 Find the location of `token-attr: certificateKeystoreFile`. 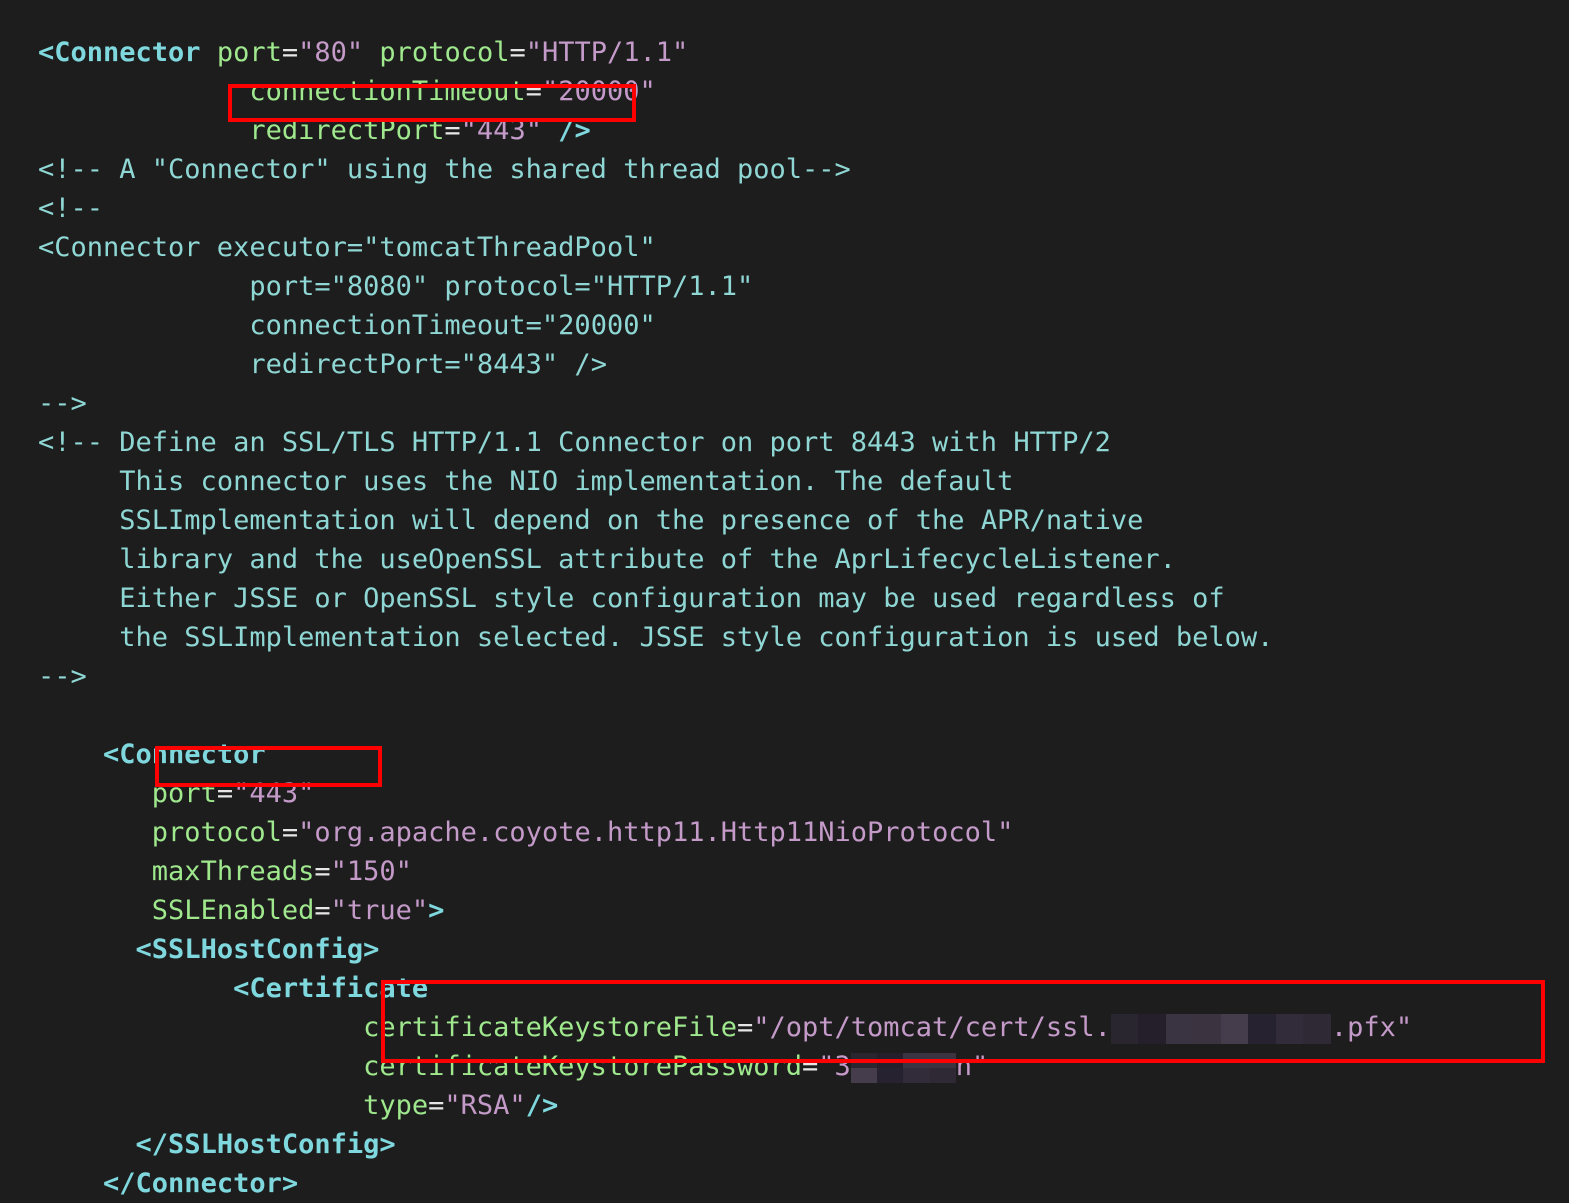

token-attr: certificateKeystoreFile is located at coordinates (550, 1027).